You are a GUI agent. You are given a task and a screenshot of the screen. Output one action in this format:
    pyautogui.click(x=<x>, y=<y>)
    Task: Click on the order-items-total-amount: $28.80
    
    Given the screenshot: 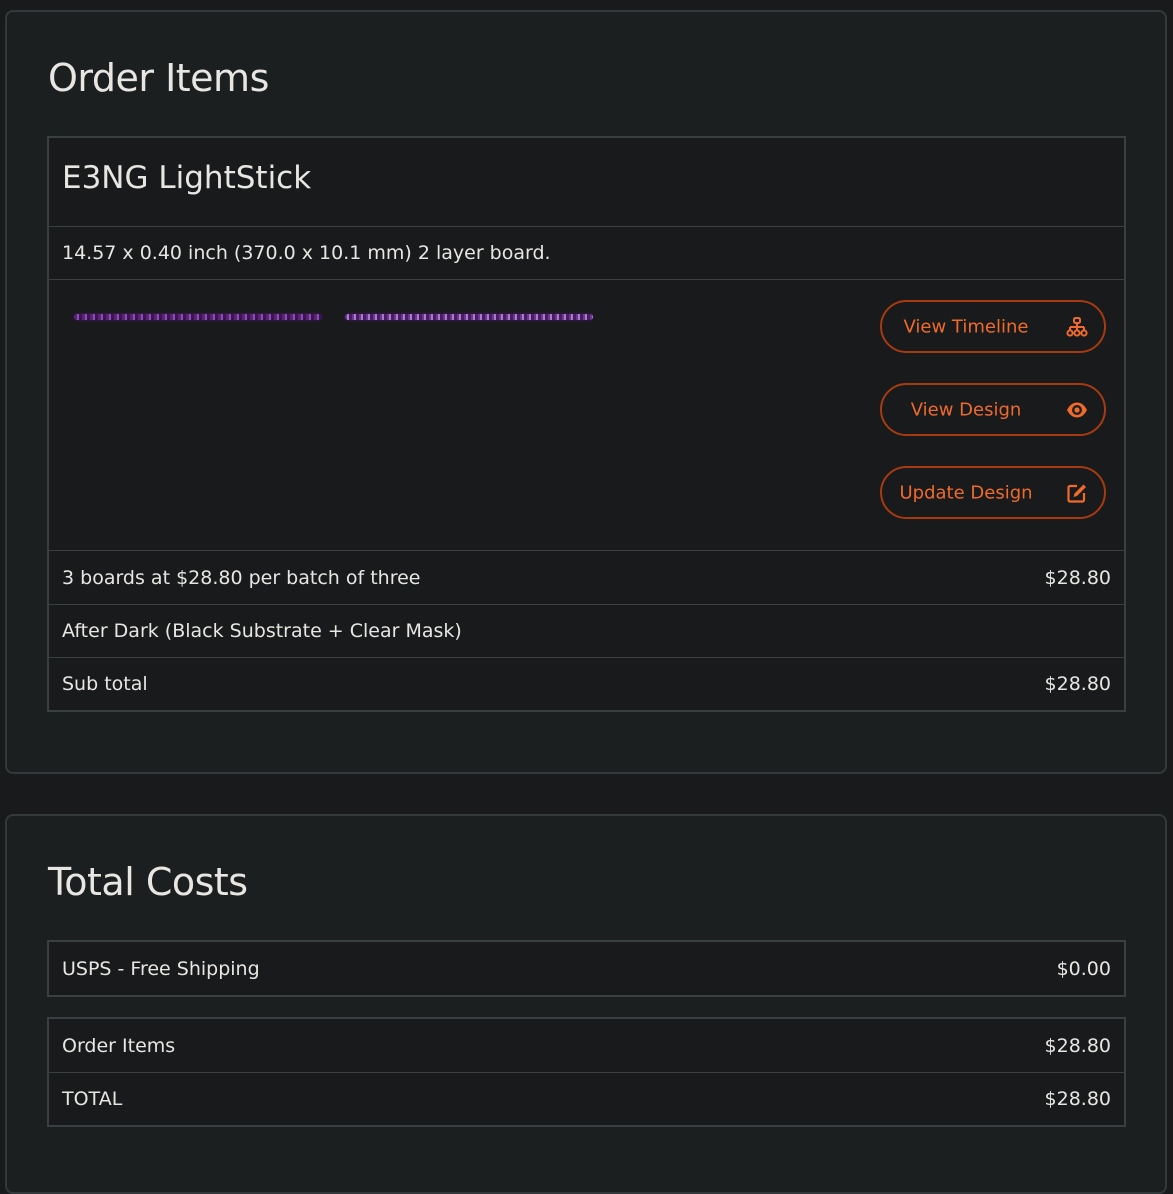 What is the action you would take?
    pyautogui.click(x=1077, y=1045)
    